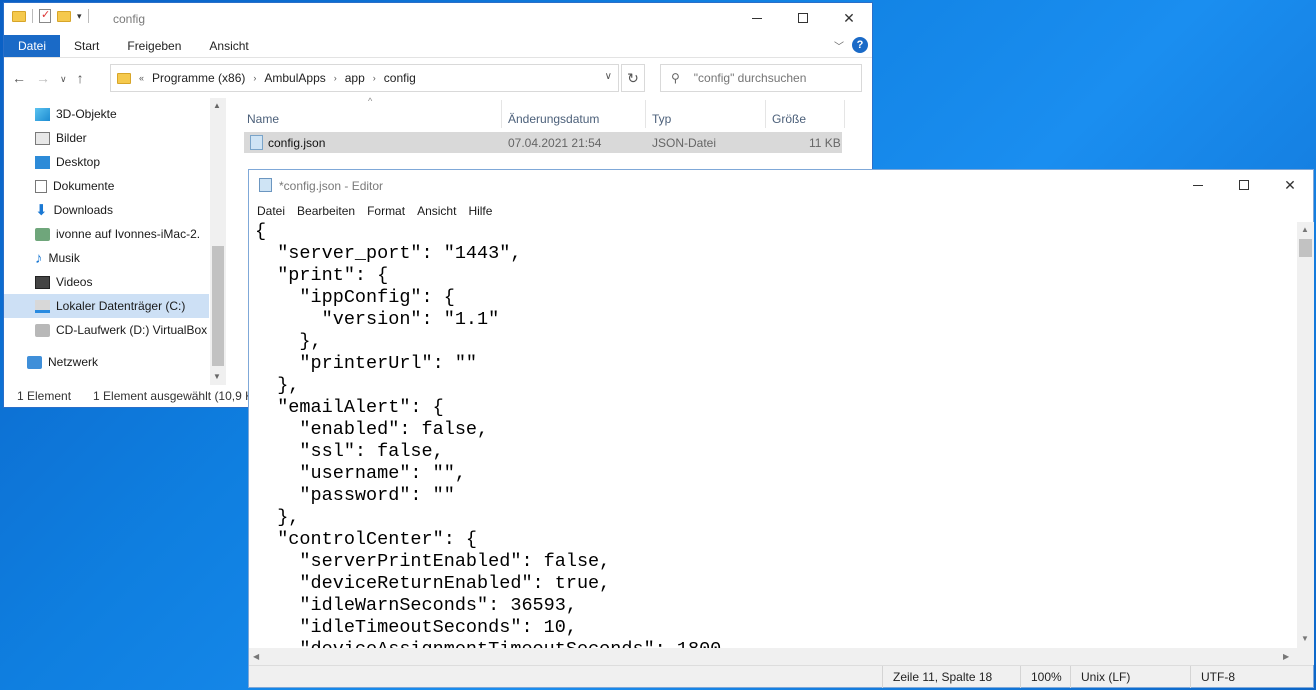 The height and width of the screenshot is (690, 1316). I want to click on status-cursor-position: Zeile 11, Spalte 18, so click(937, 677).